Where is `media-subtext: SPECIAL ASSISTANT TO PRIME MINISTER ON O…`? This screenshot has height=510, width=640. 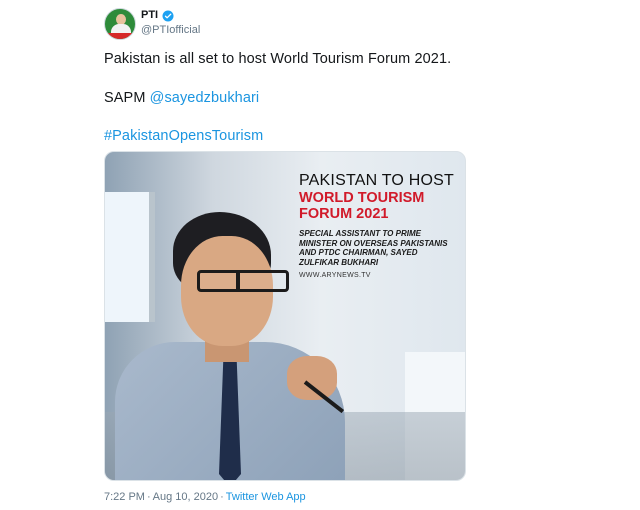 media-subtext: SPECIAL ASSISTANT TO PRIME MINISTER ON O… is located at coordinates (373, 248).